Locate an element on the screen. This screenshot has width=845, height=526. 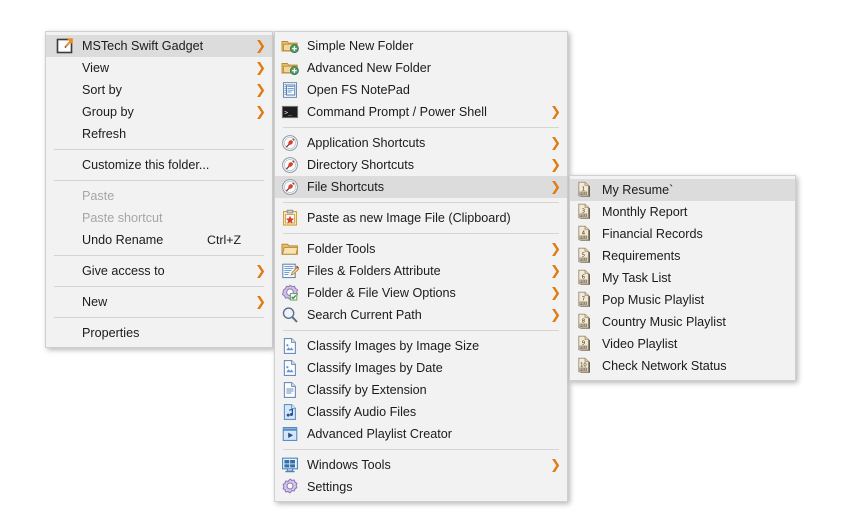
pushpin-icon is located at coordinates (290, 143).